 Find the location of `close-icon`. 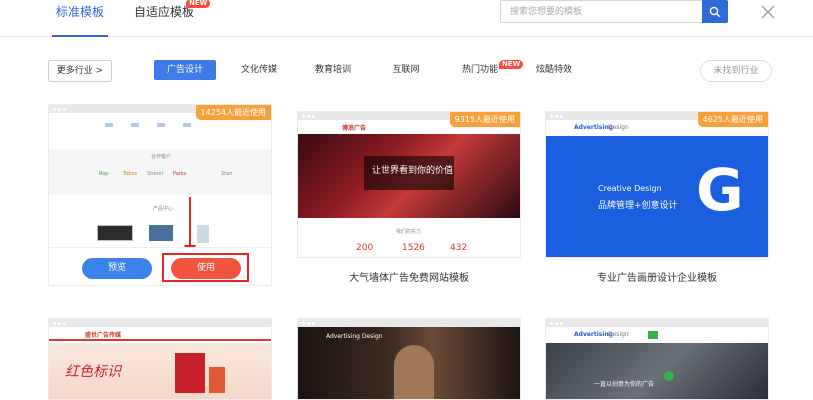

close-icon is located at coordinates (768, 12).